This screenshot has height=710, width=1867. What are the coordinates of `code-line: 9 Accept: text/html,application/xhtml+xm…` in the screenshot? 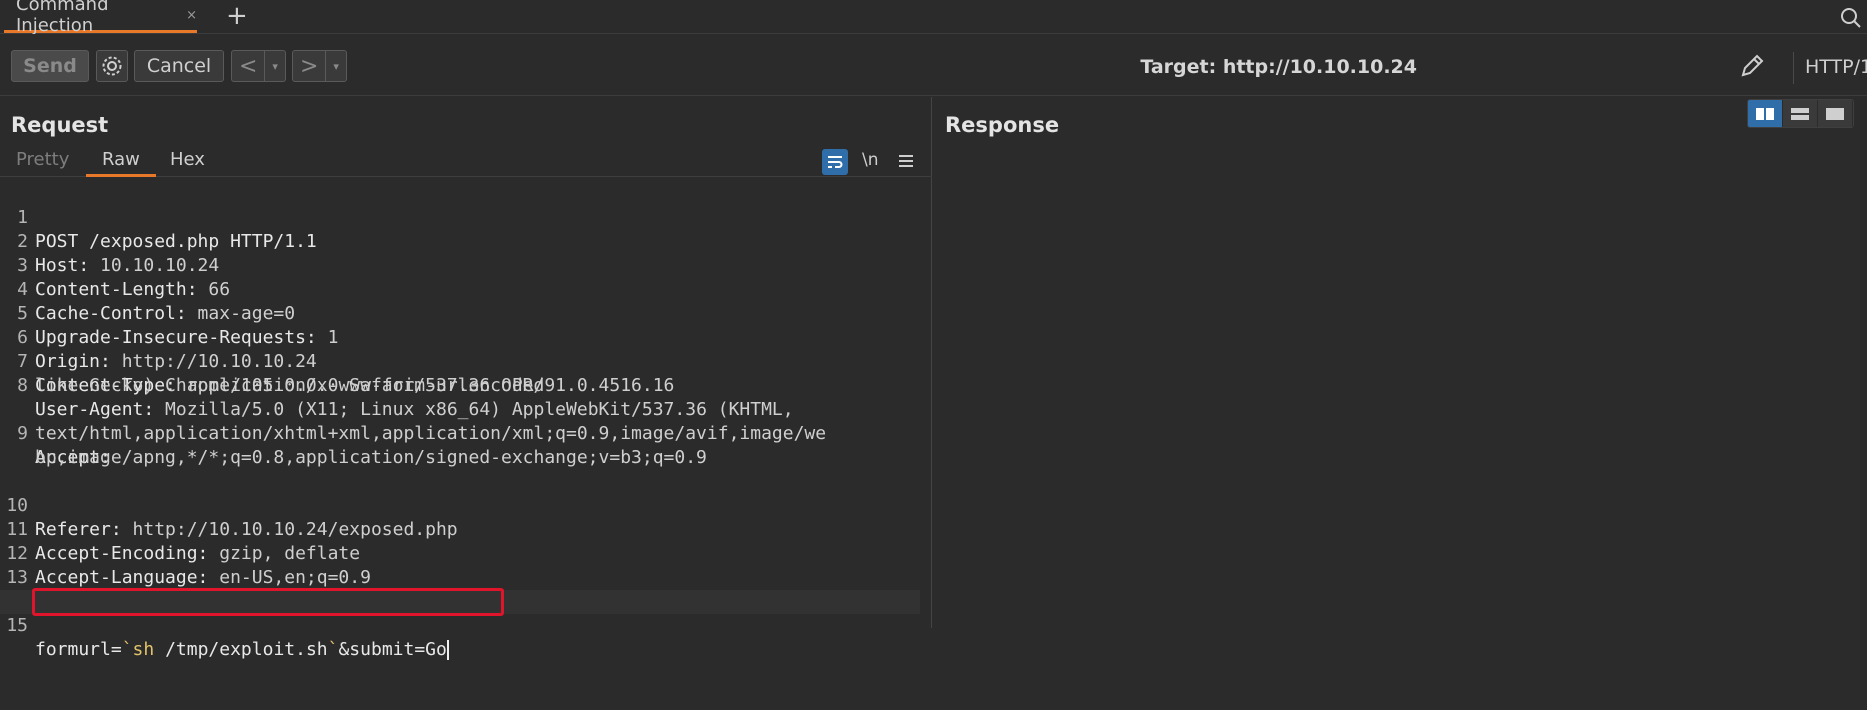 It's located at (466, 434).